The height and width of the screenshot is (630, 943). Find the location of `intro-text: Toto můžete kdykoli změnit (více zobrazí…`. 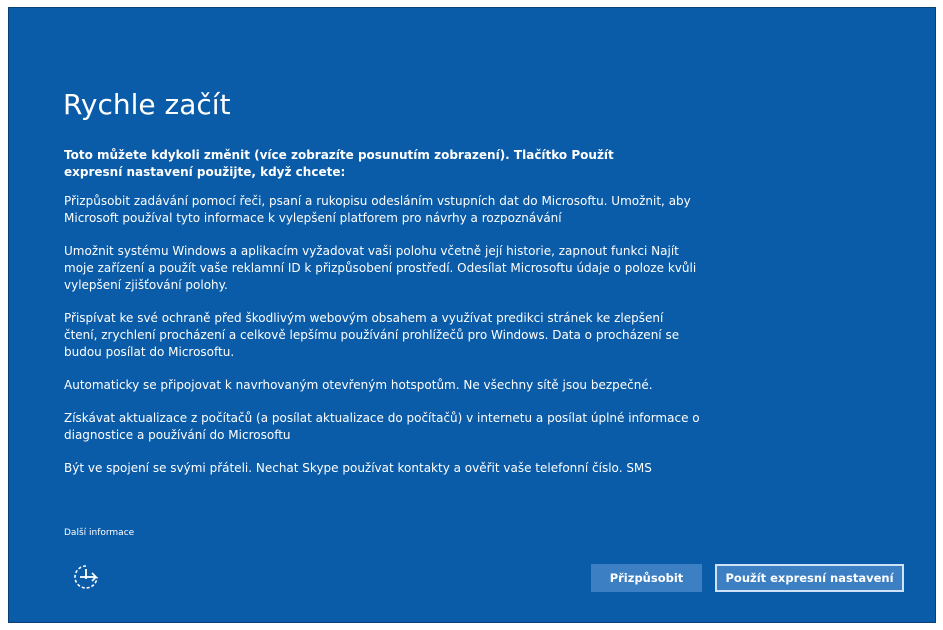

intro-text: Toto můžete kdykoli změnit (více zobrazí… is located at coordinates (339, 163).